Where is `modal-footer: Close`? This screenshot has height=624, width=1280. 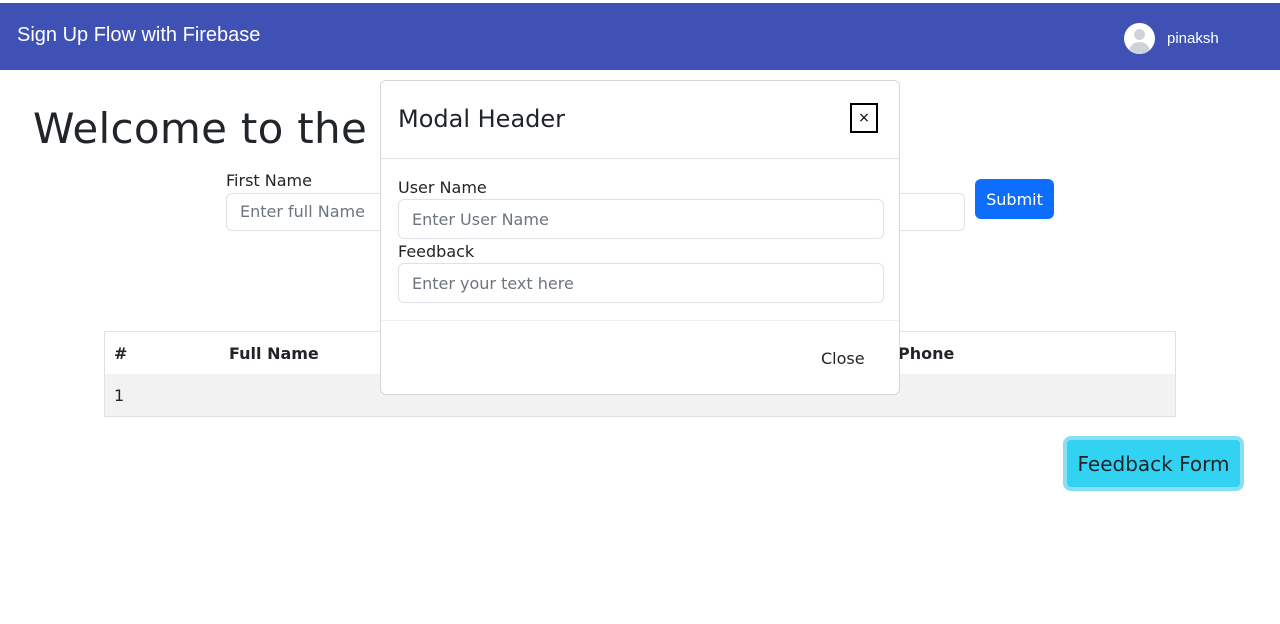
modal-footer: Close is located at coordinates (640, 357).